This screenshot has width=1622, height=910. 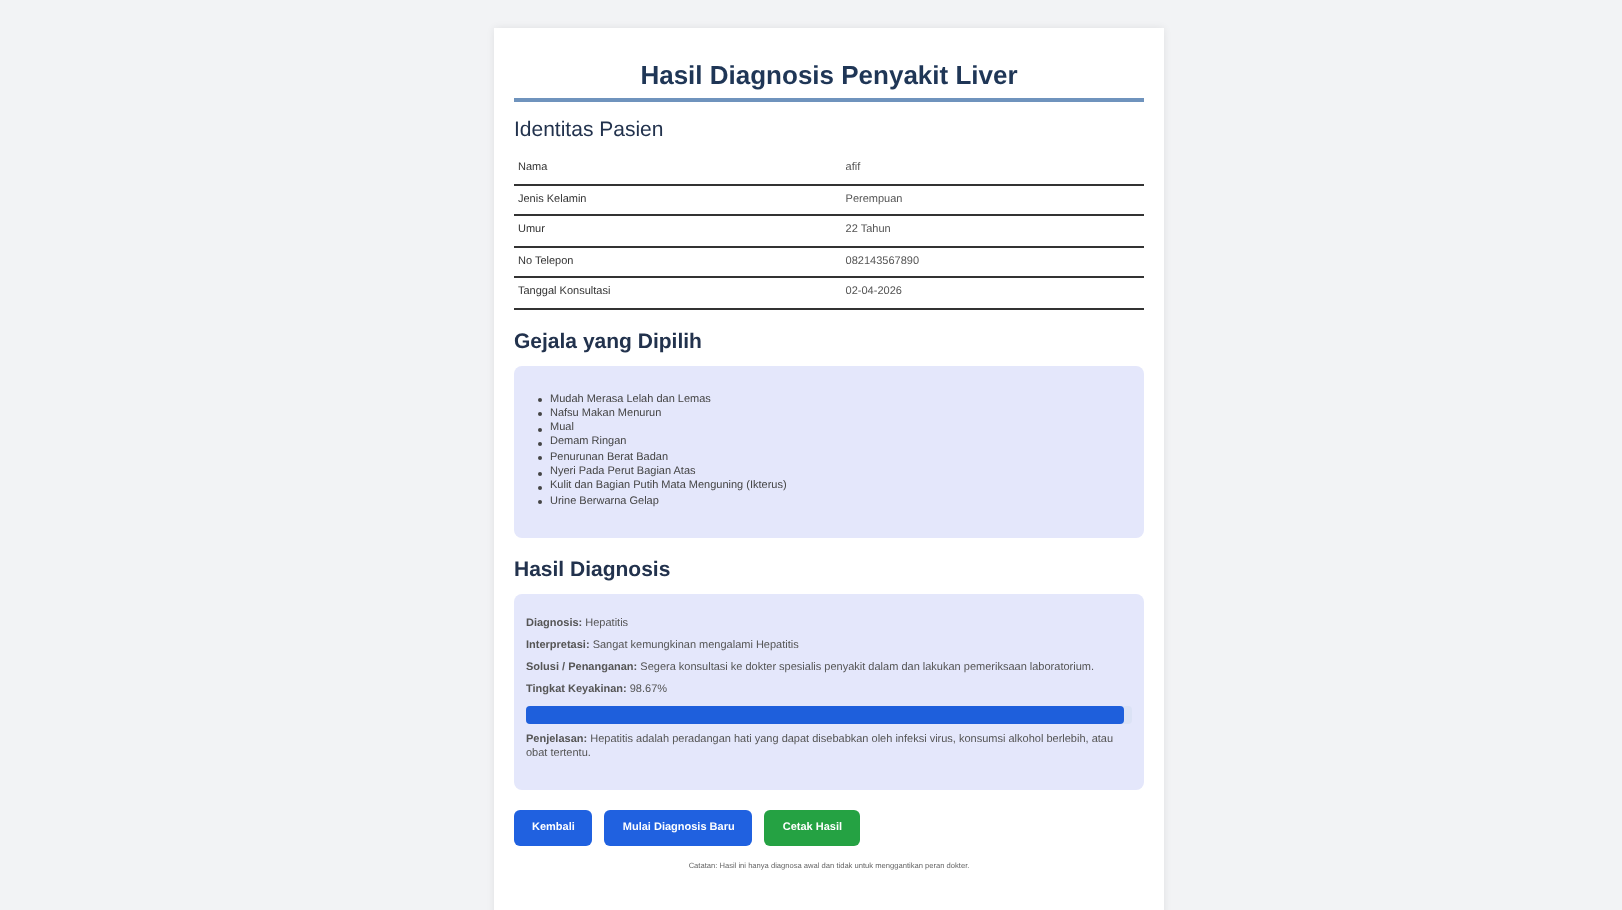 I want to click on page-title: Hasil Diagnosis Penyakit Liver, so click(x=829, y=75).